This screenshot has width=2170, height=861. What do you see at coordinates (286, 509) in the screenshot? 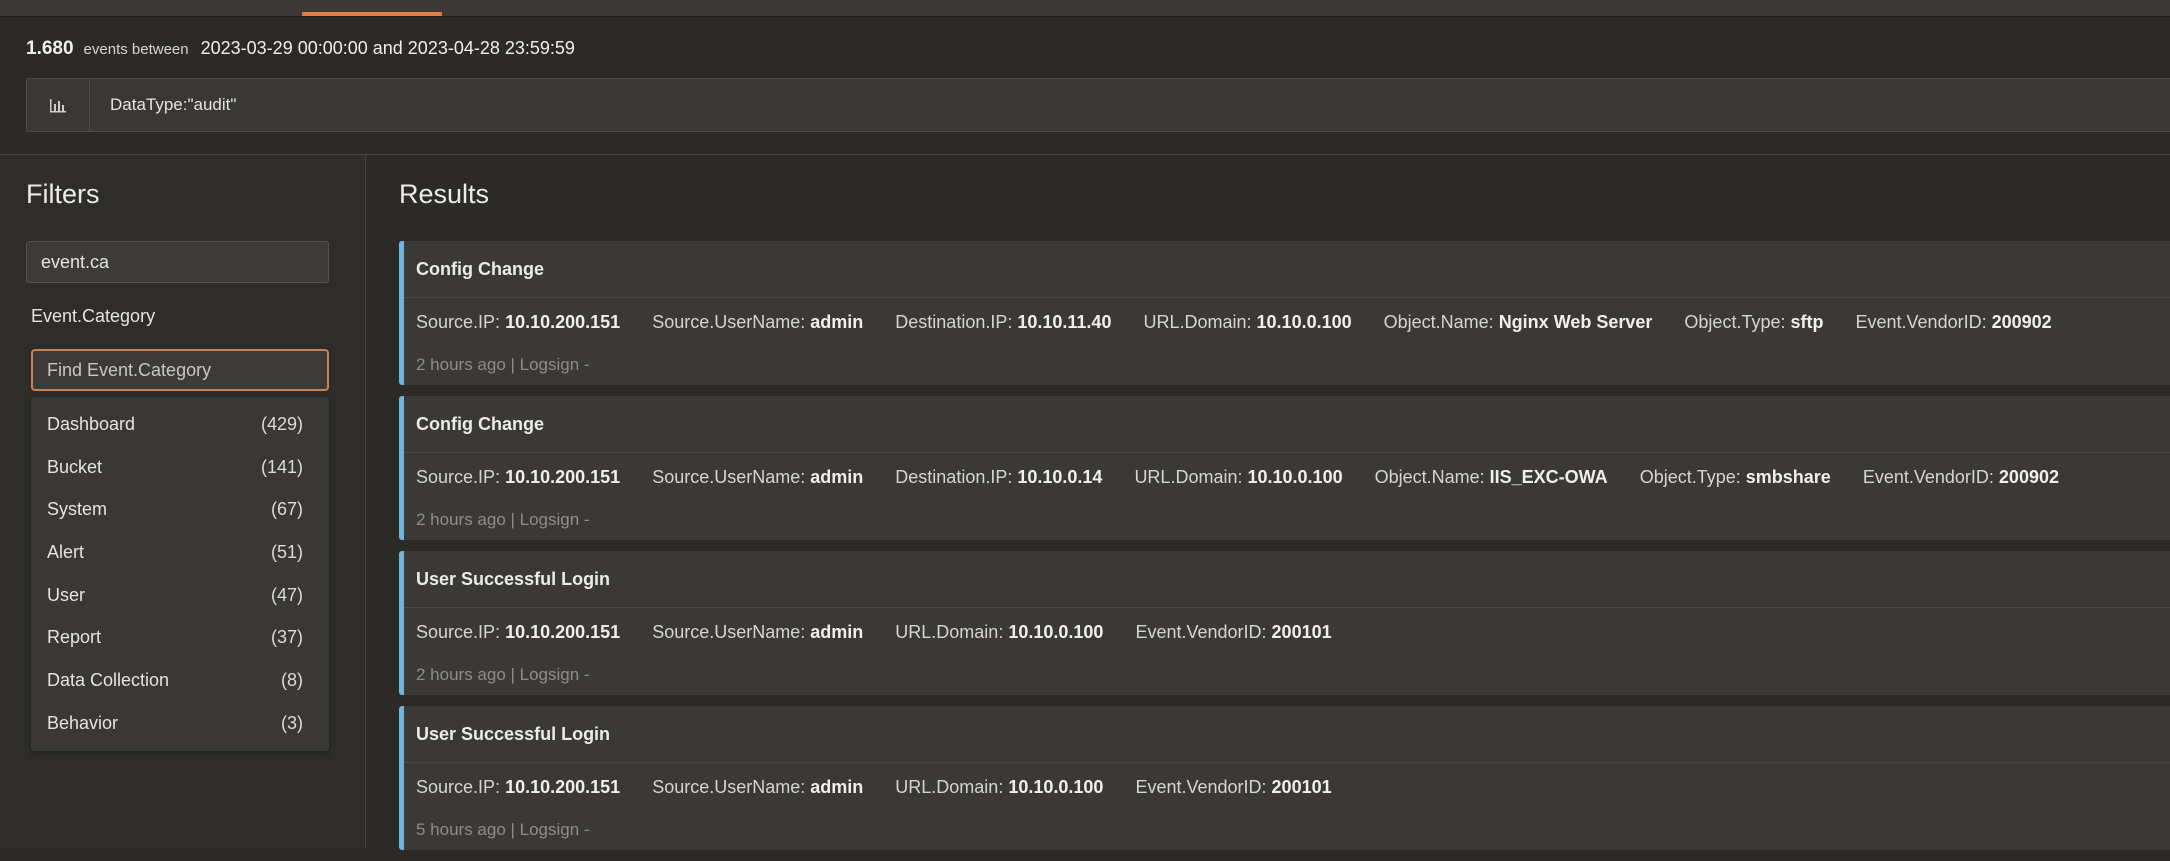
I see `facet-item-count: (67)` at bounding box center [286, 509].